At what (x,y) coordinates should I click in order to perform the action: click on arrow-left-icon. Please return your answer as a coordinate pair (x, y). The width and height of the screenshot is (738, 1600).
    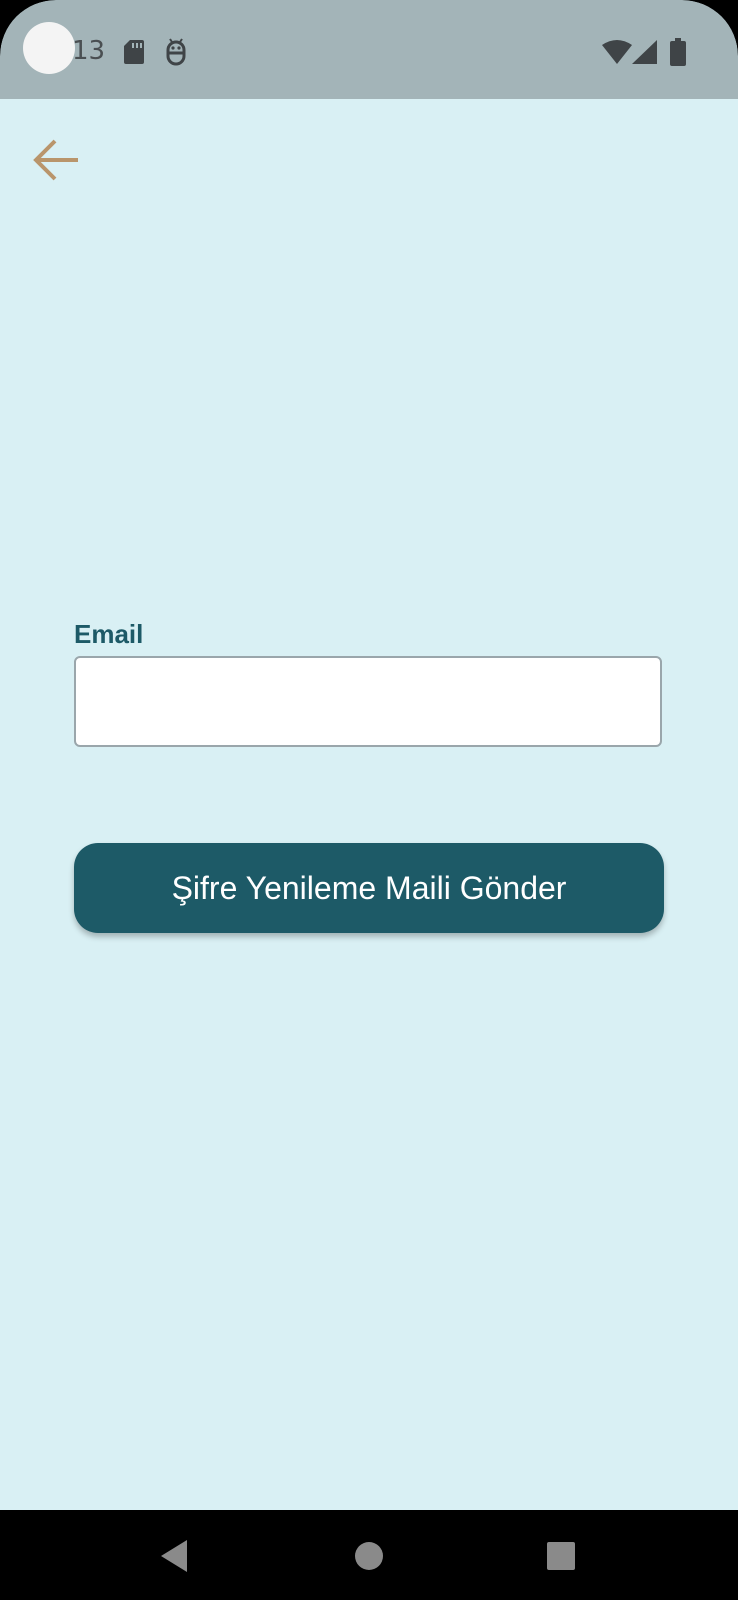
    Looking at the image, I should click on (55, 160).